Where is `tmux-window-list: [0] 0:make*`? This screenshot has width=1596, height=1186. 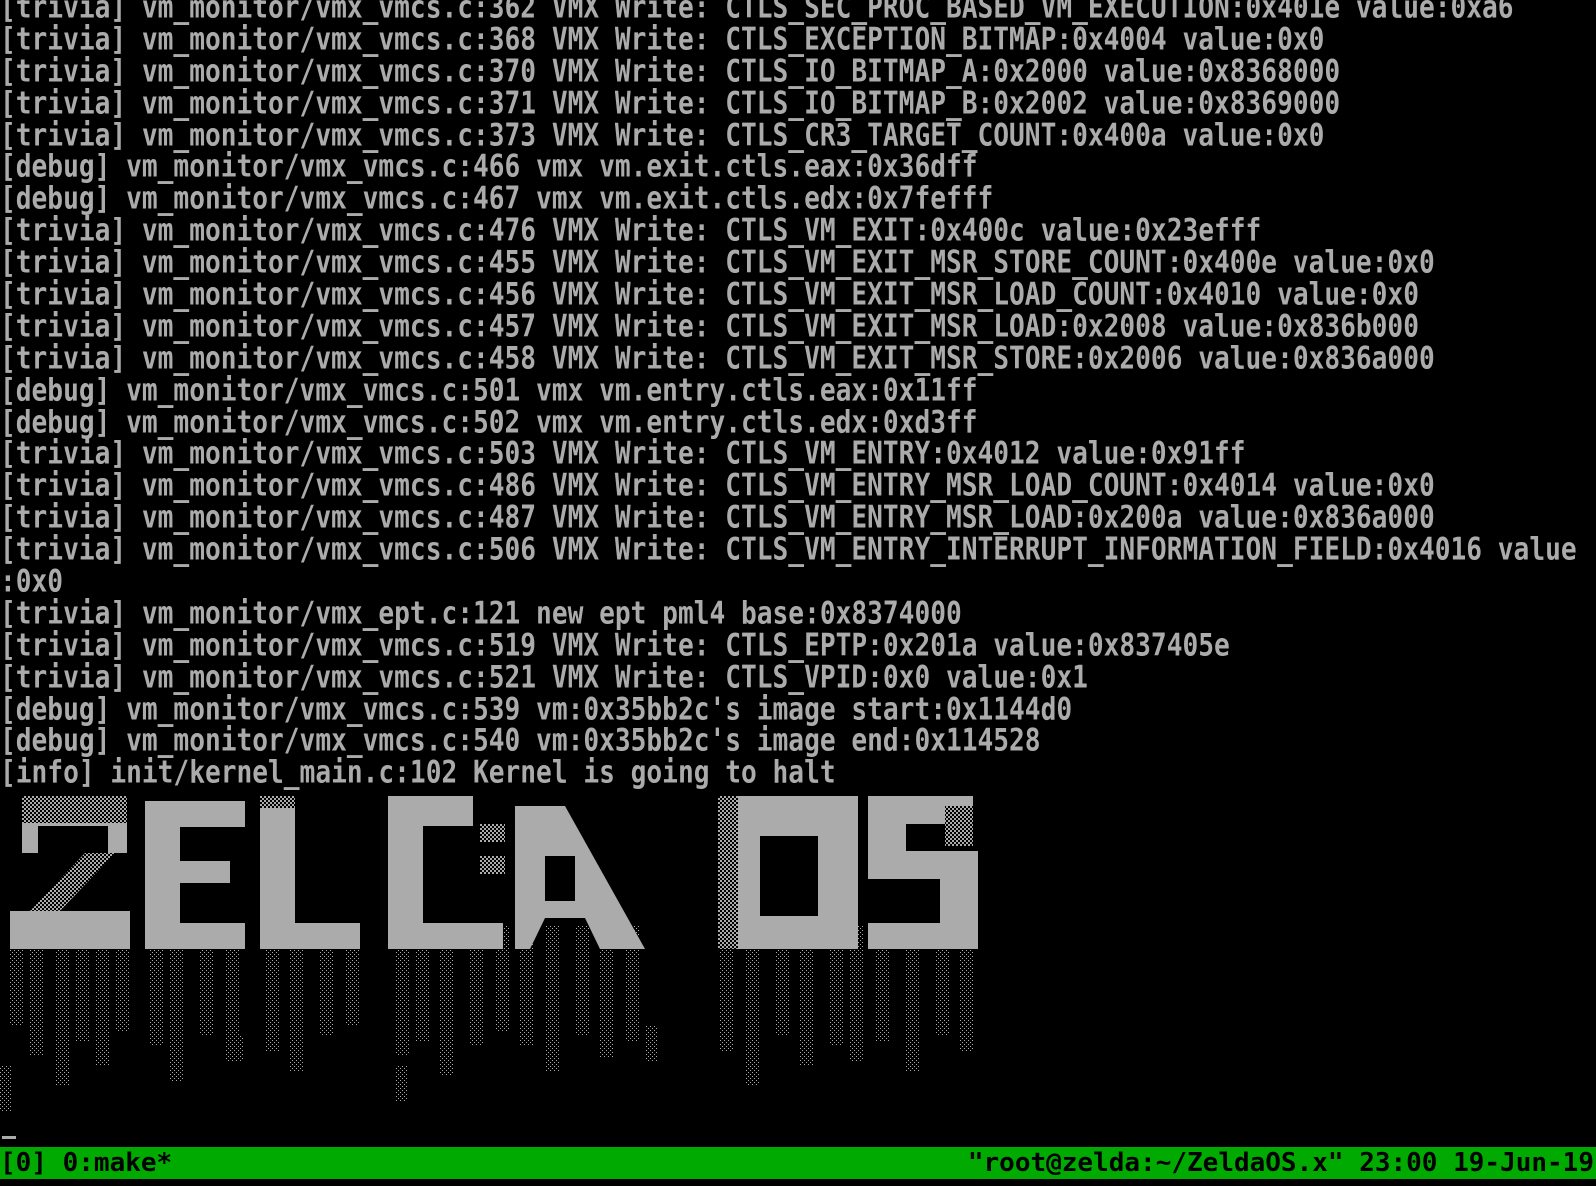 tmux-window-list: [0] 0:make* is located at coordinates (86, 1163).